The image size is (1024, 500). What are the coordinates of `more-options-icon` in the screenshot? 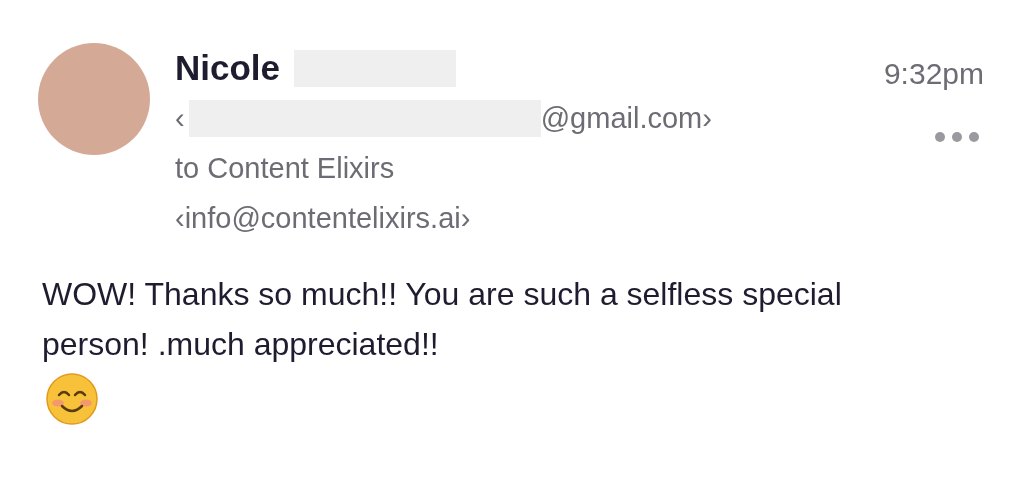 It's located at (957, 137).